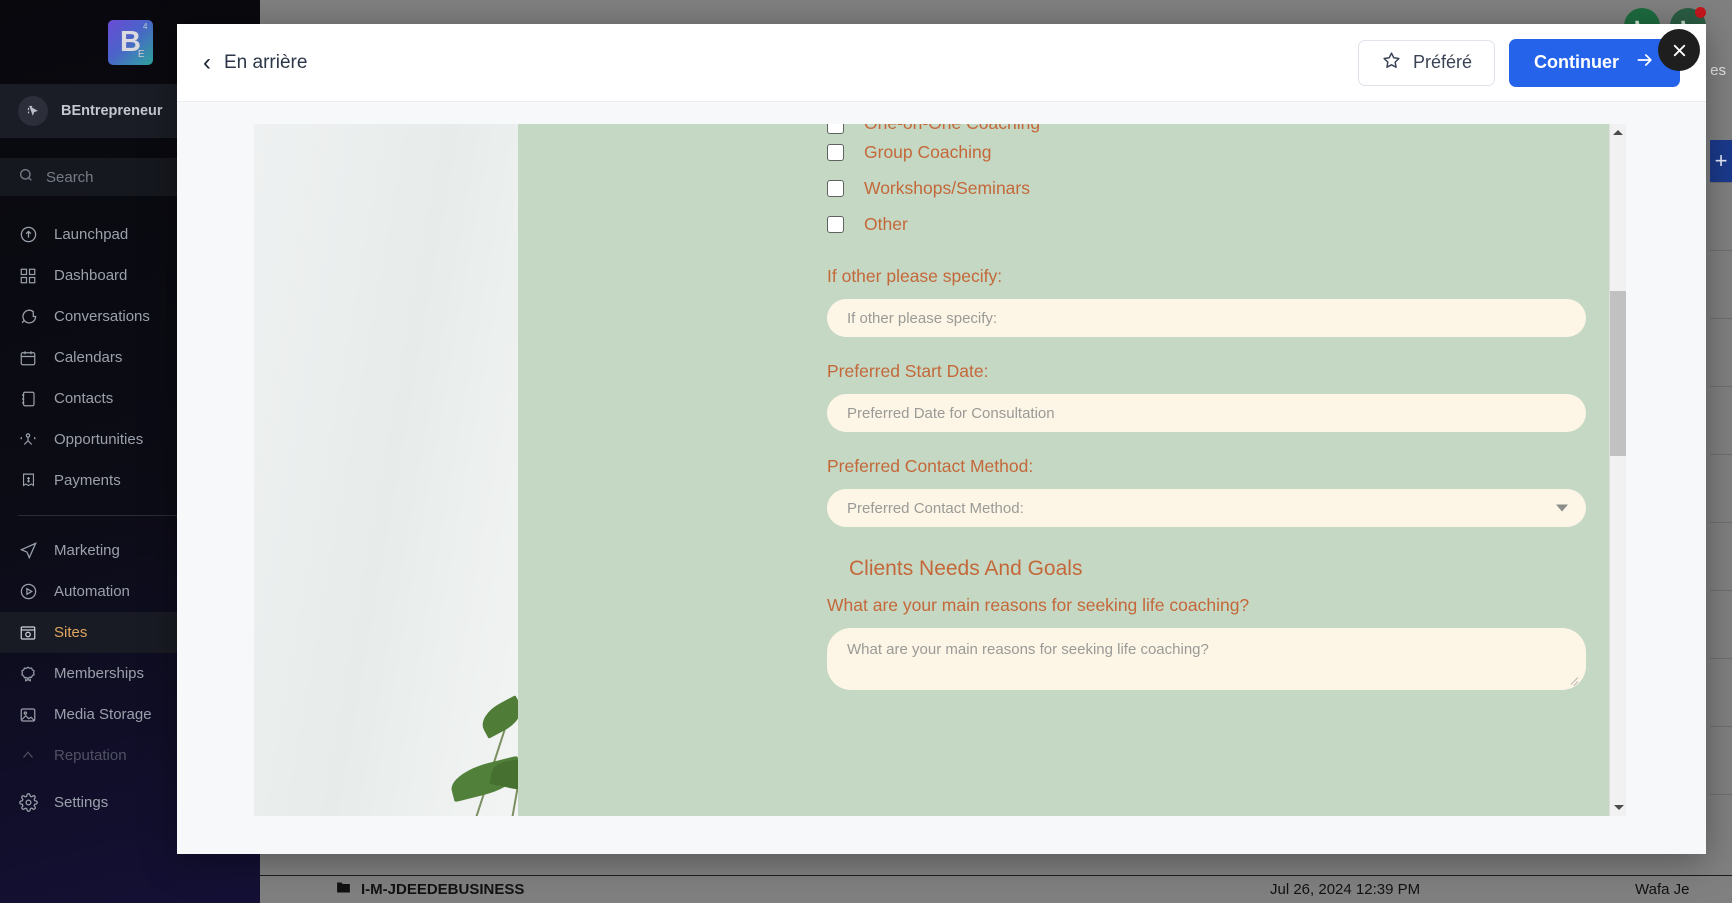 This screenshot has width=1732, height=903. I want to click on sidebar-label: Reputation, so click(90, 755).